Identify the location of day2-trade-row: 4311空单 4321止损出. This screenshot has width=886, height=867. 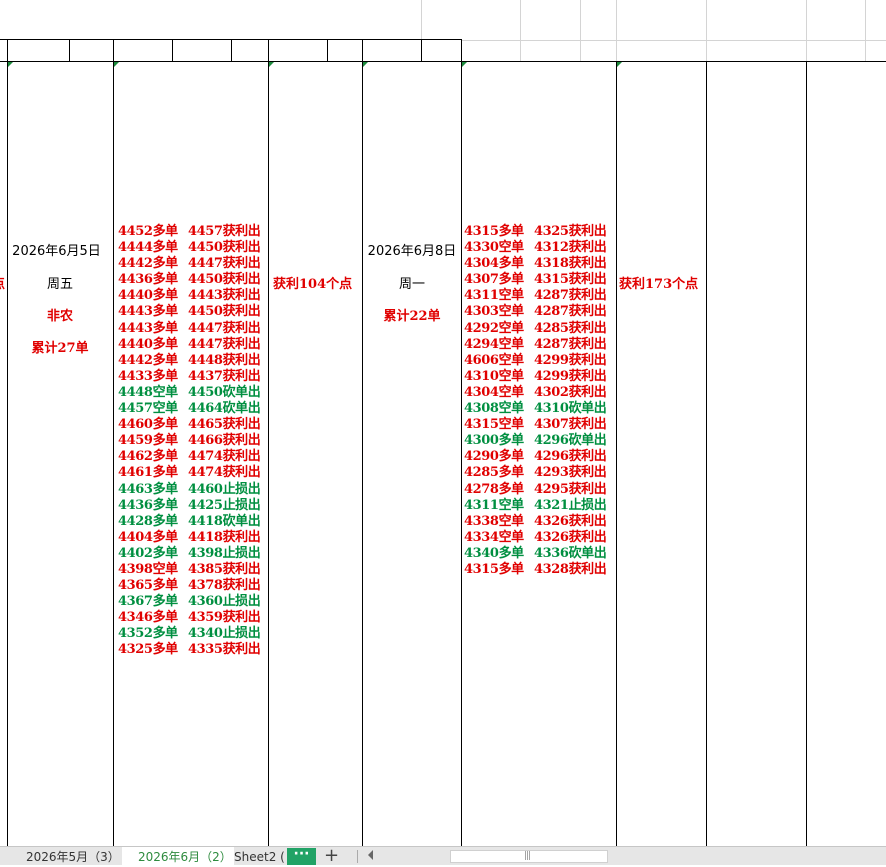
(535, 505).